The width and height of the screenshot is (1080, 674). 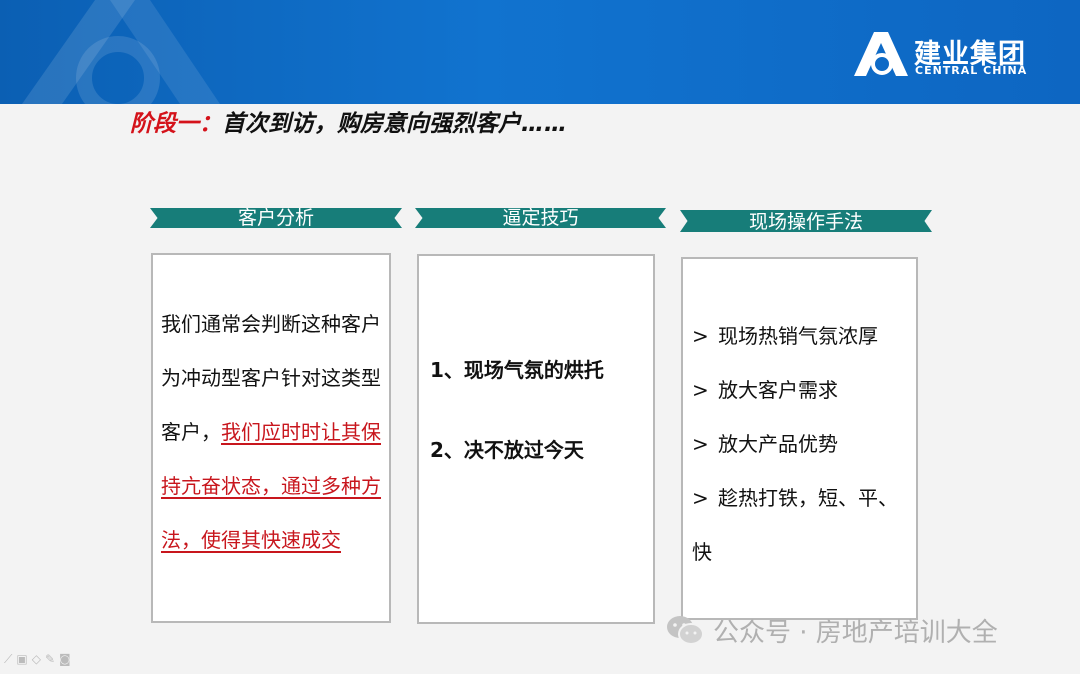 What do you see at coordinates (942, 55) in the screenshot?
I see `brand-logo: 建业集团 CENTRAL CHINA` at bounding box center [942, 55].